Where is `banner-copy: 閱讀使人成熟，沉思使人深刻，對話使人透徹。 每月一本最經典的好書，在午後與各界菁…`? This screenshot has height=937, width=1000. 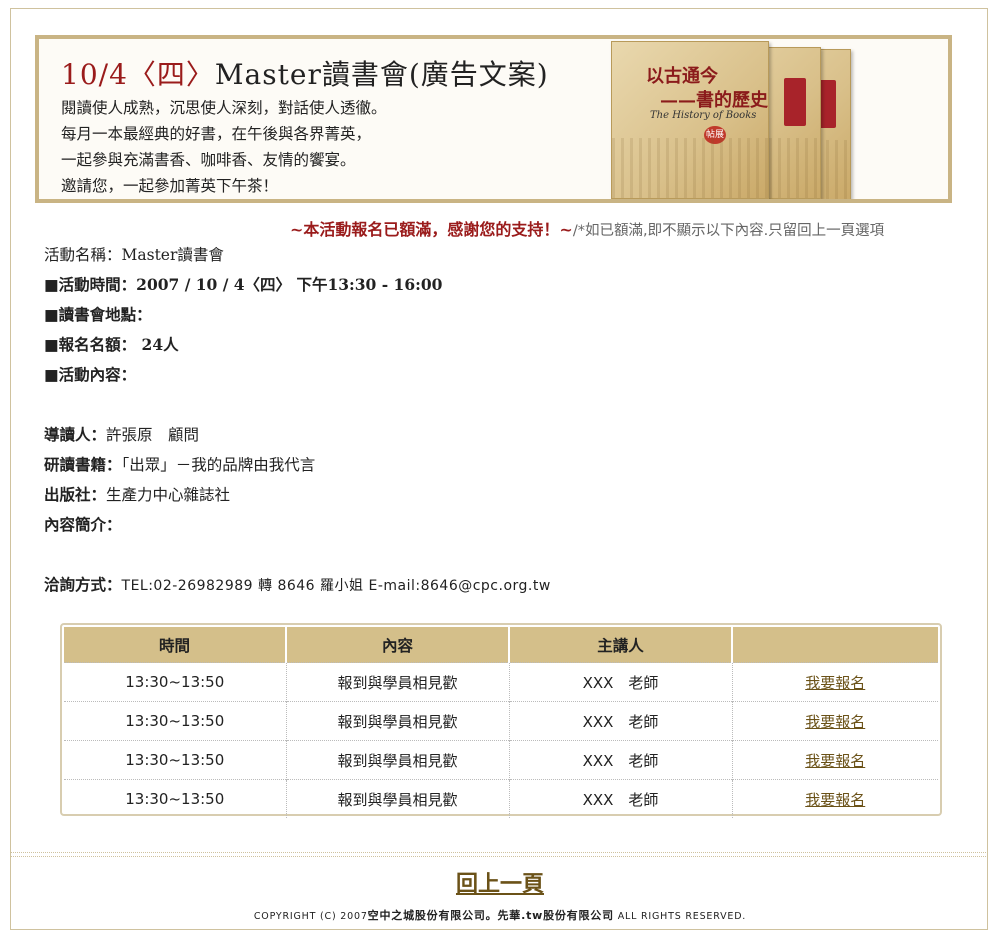
banner-copy: 閱讀使人成熟，沉思使人深刻，對話使人透徹。 每月一本最經典的好書，在午後與各界菁… is located at coordinates (224, 147).